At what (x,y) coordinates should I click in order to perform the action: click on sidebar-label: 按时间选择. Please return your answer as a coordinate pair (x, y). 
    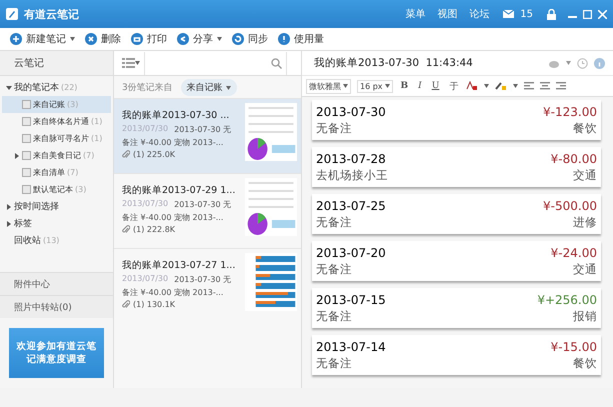
    Looking at the image, I should click on (36, 206).